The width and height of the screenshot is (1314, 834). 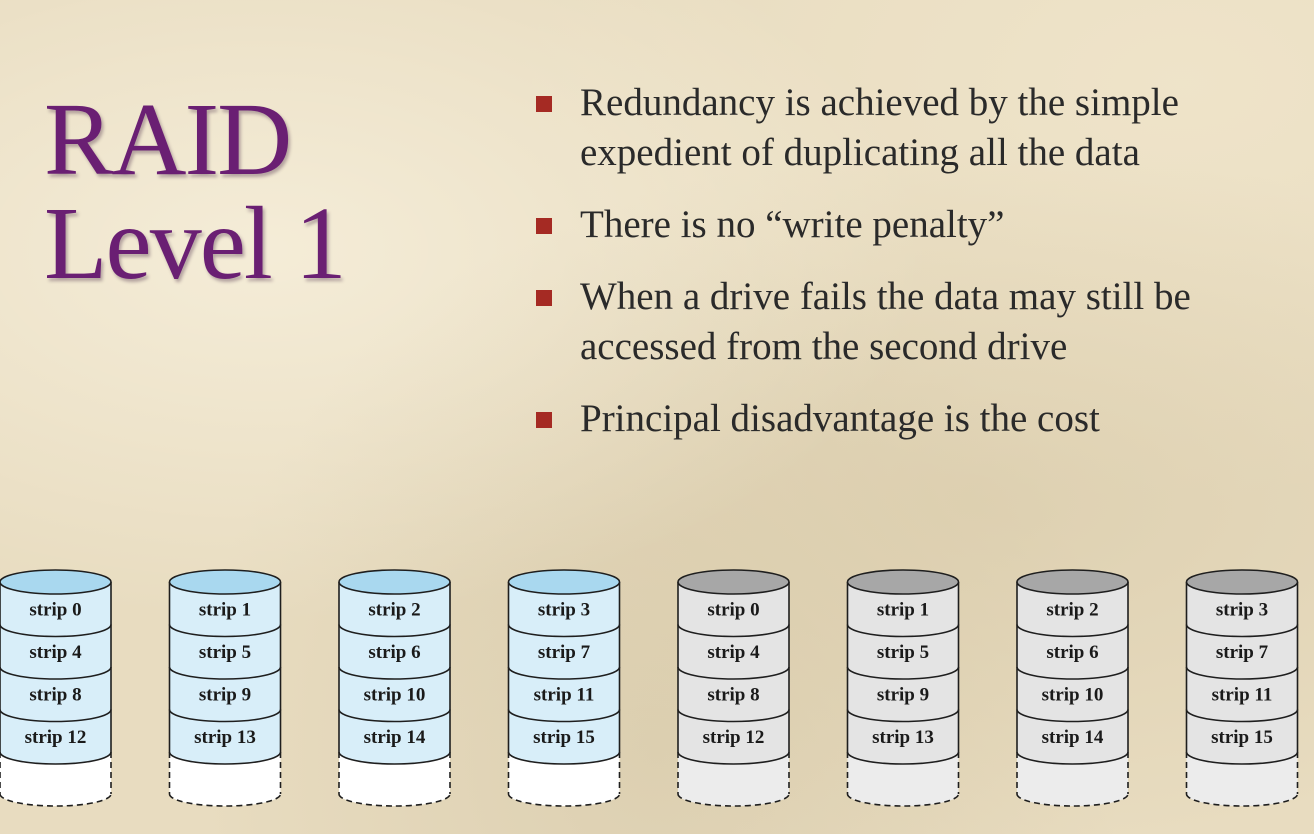 I want to click on disk-primary: strip 1 strip 5 strip 9 strip 13, so click(x=225, y=688).